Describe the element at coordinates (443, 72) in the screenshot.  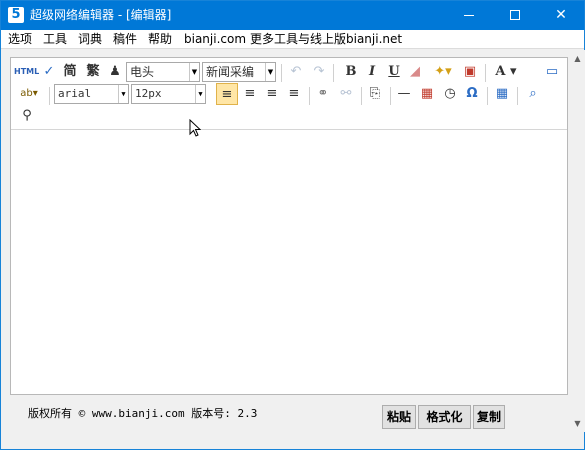
I see `magic-wand-icon: ✦▾` at that location.